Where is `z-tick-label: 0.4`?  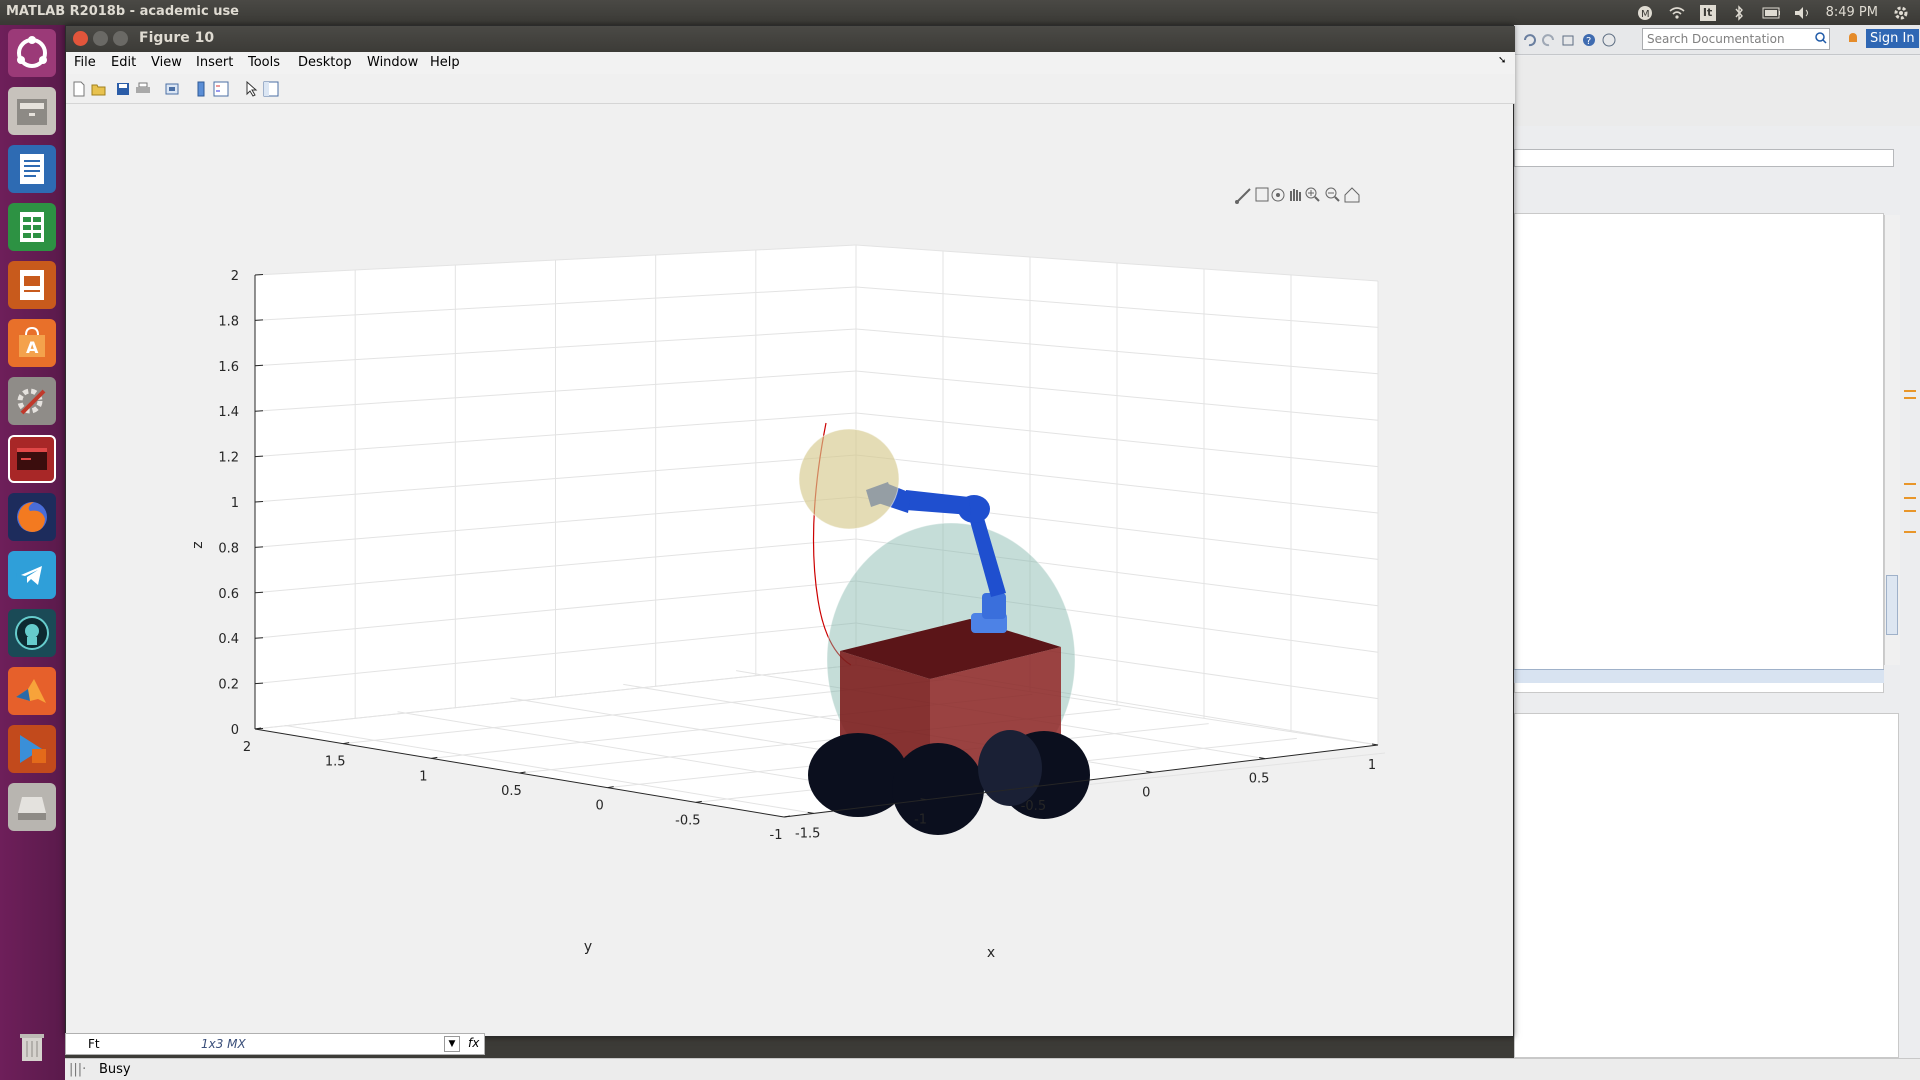 z-tick-label: 0.4 is located at coordinates (228, 639).